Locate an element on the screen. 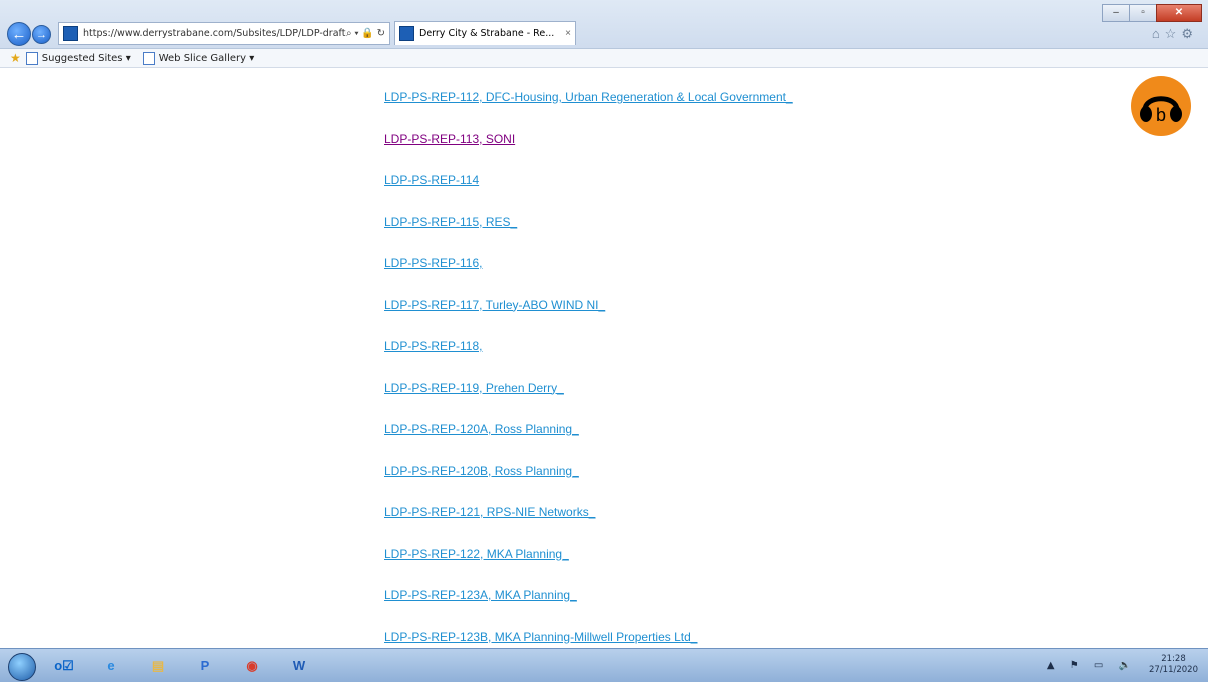  list-item: LDP-PS-REP-115, RES_ is located at coordinates (588, 236).